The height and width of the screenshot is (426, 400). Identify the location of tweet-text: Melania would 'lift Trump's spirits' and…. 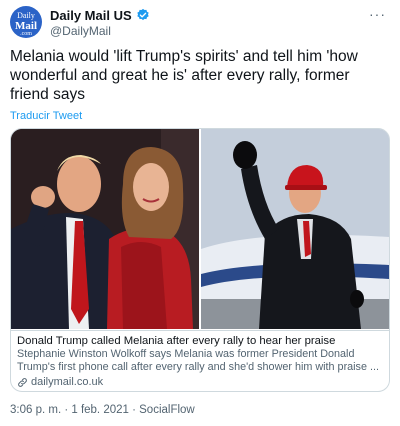
(184, 75).